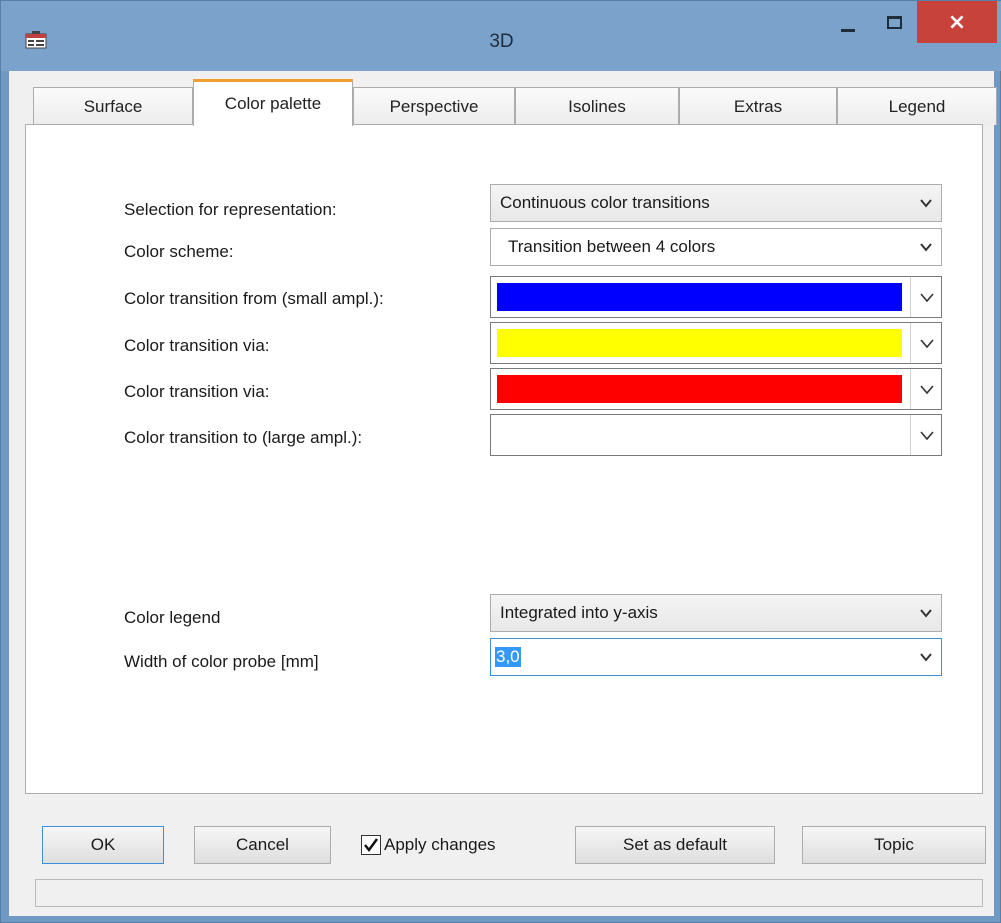  I want to click on color-to-picker, so click(716, 435).